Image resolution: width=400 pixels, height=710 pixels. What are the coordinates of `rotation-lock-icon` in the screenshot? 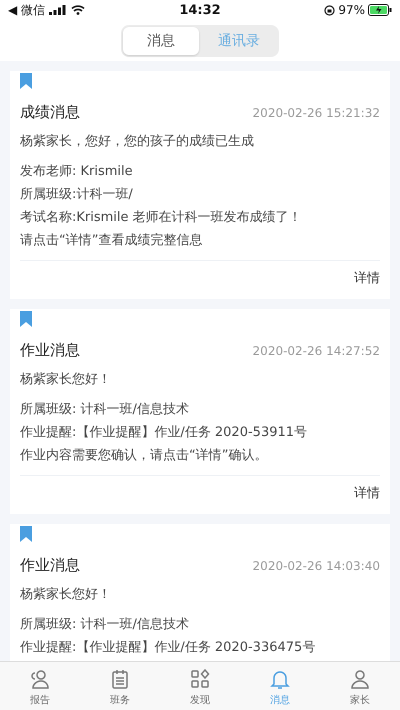 It's located at (330, 10).